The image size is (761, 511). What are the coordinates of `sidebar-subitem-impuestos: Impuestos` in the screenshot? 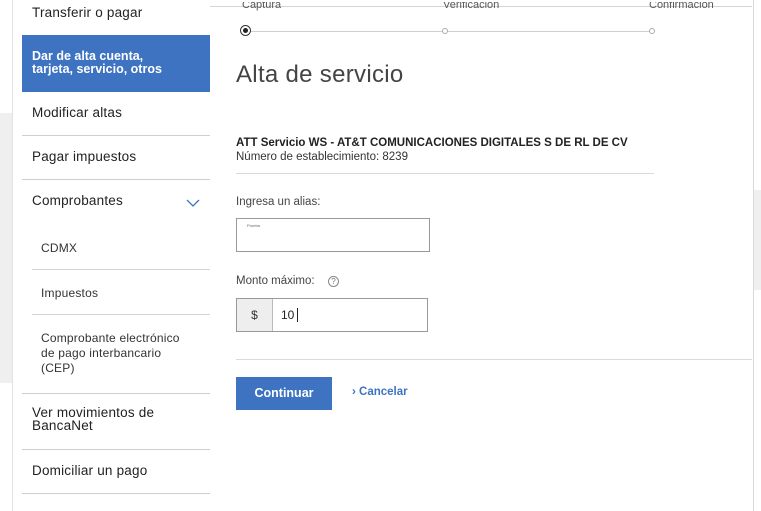 It's located at (116, 295).